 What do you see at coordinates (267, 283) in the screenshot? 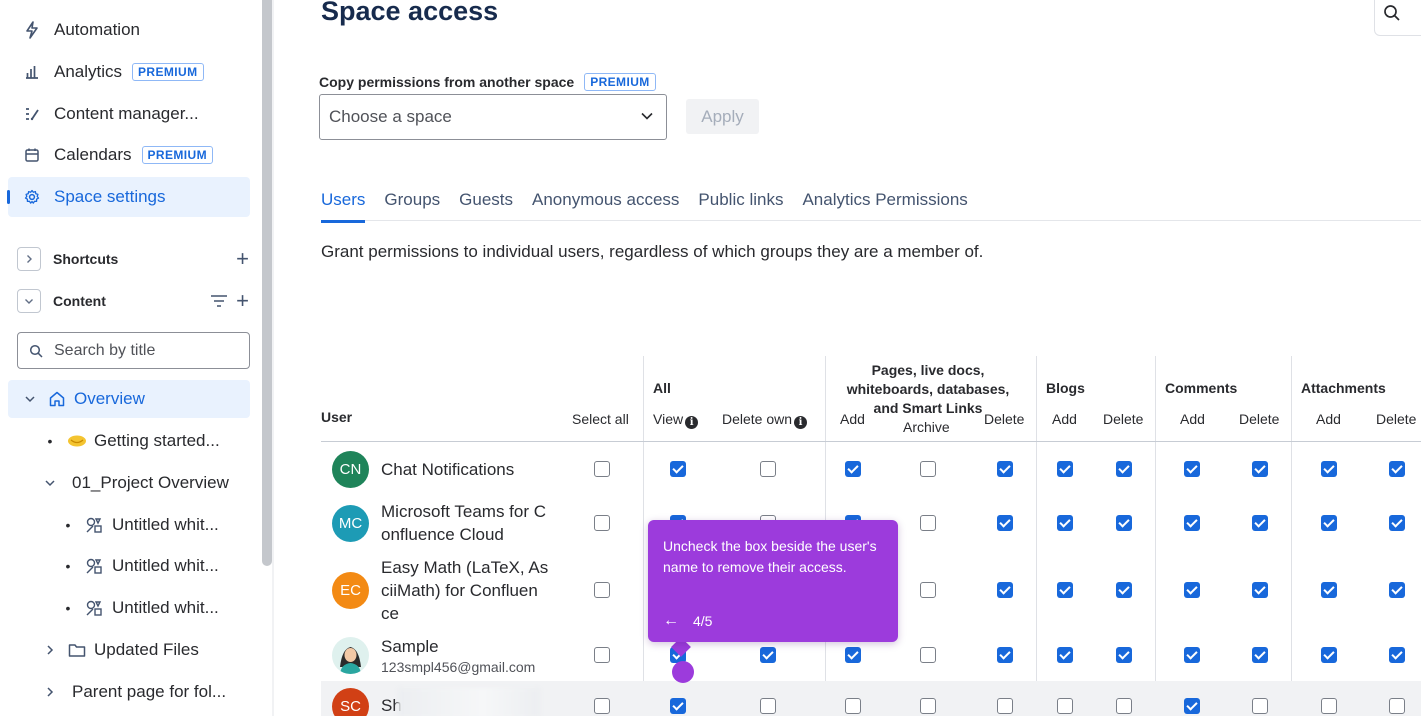
I see `sidebar-scrollbar` at bounding box center [267, 283].